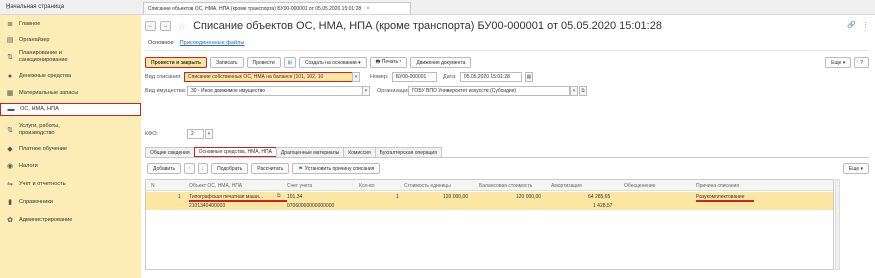 The width and height of the screenshot is (875, 278). Describe the element at coordinates (275, 91) in the screenshot. I see `property-type-field: 30 - Иное движимое имущество` at that location.